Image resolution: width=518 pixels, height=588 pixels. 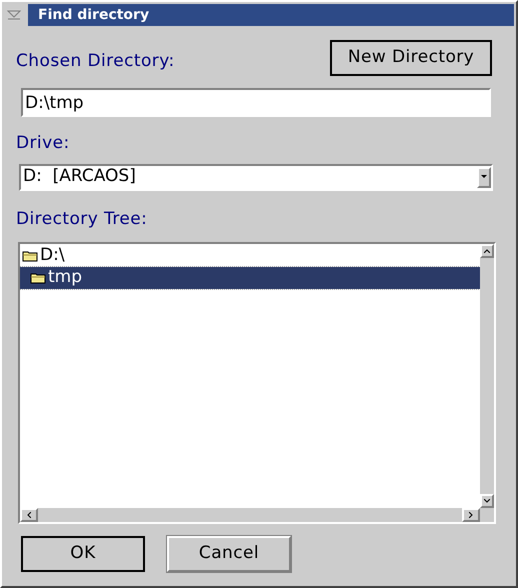 What do you see at coordinates (487, 501) in the screenshot?
I see `scroll-down-icon` at bounding box center [487, 501].